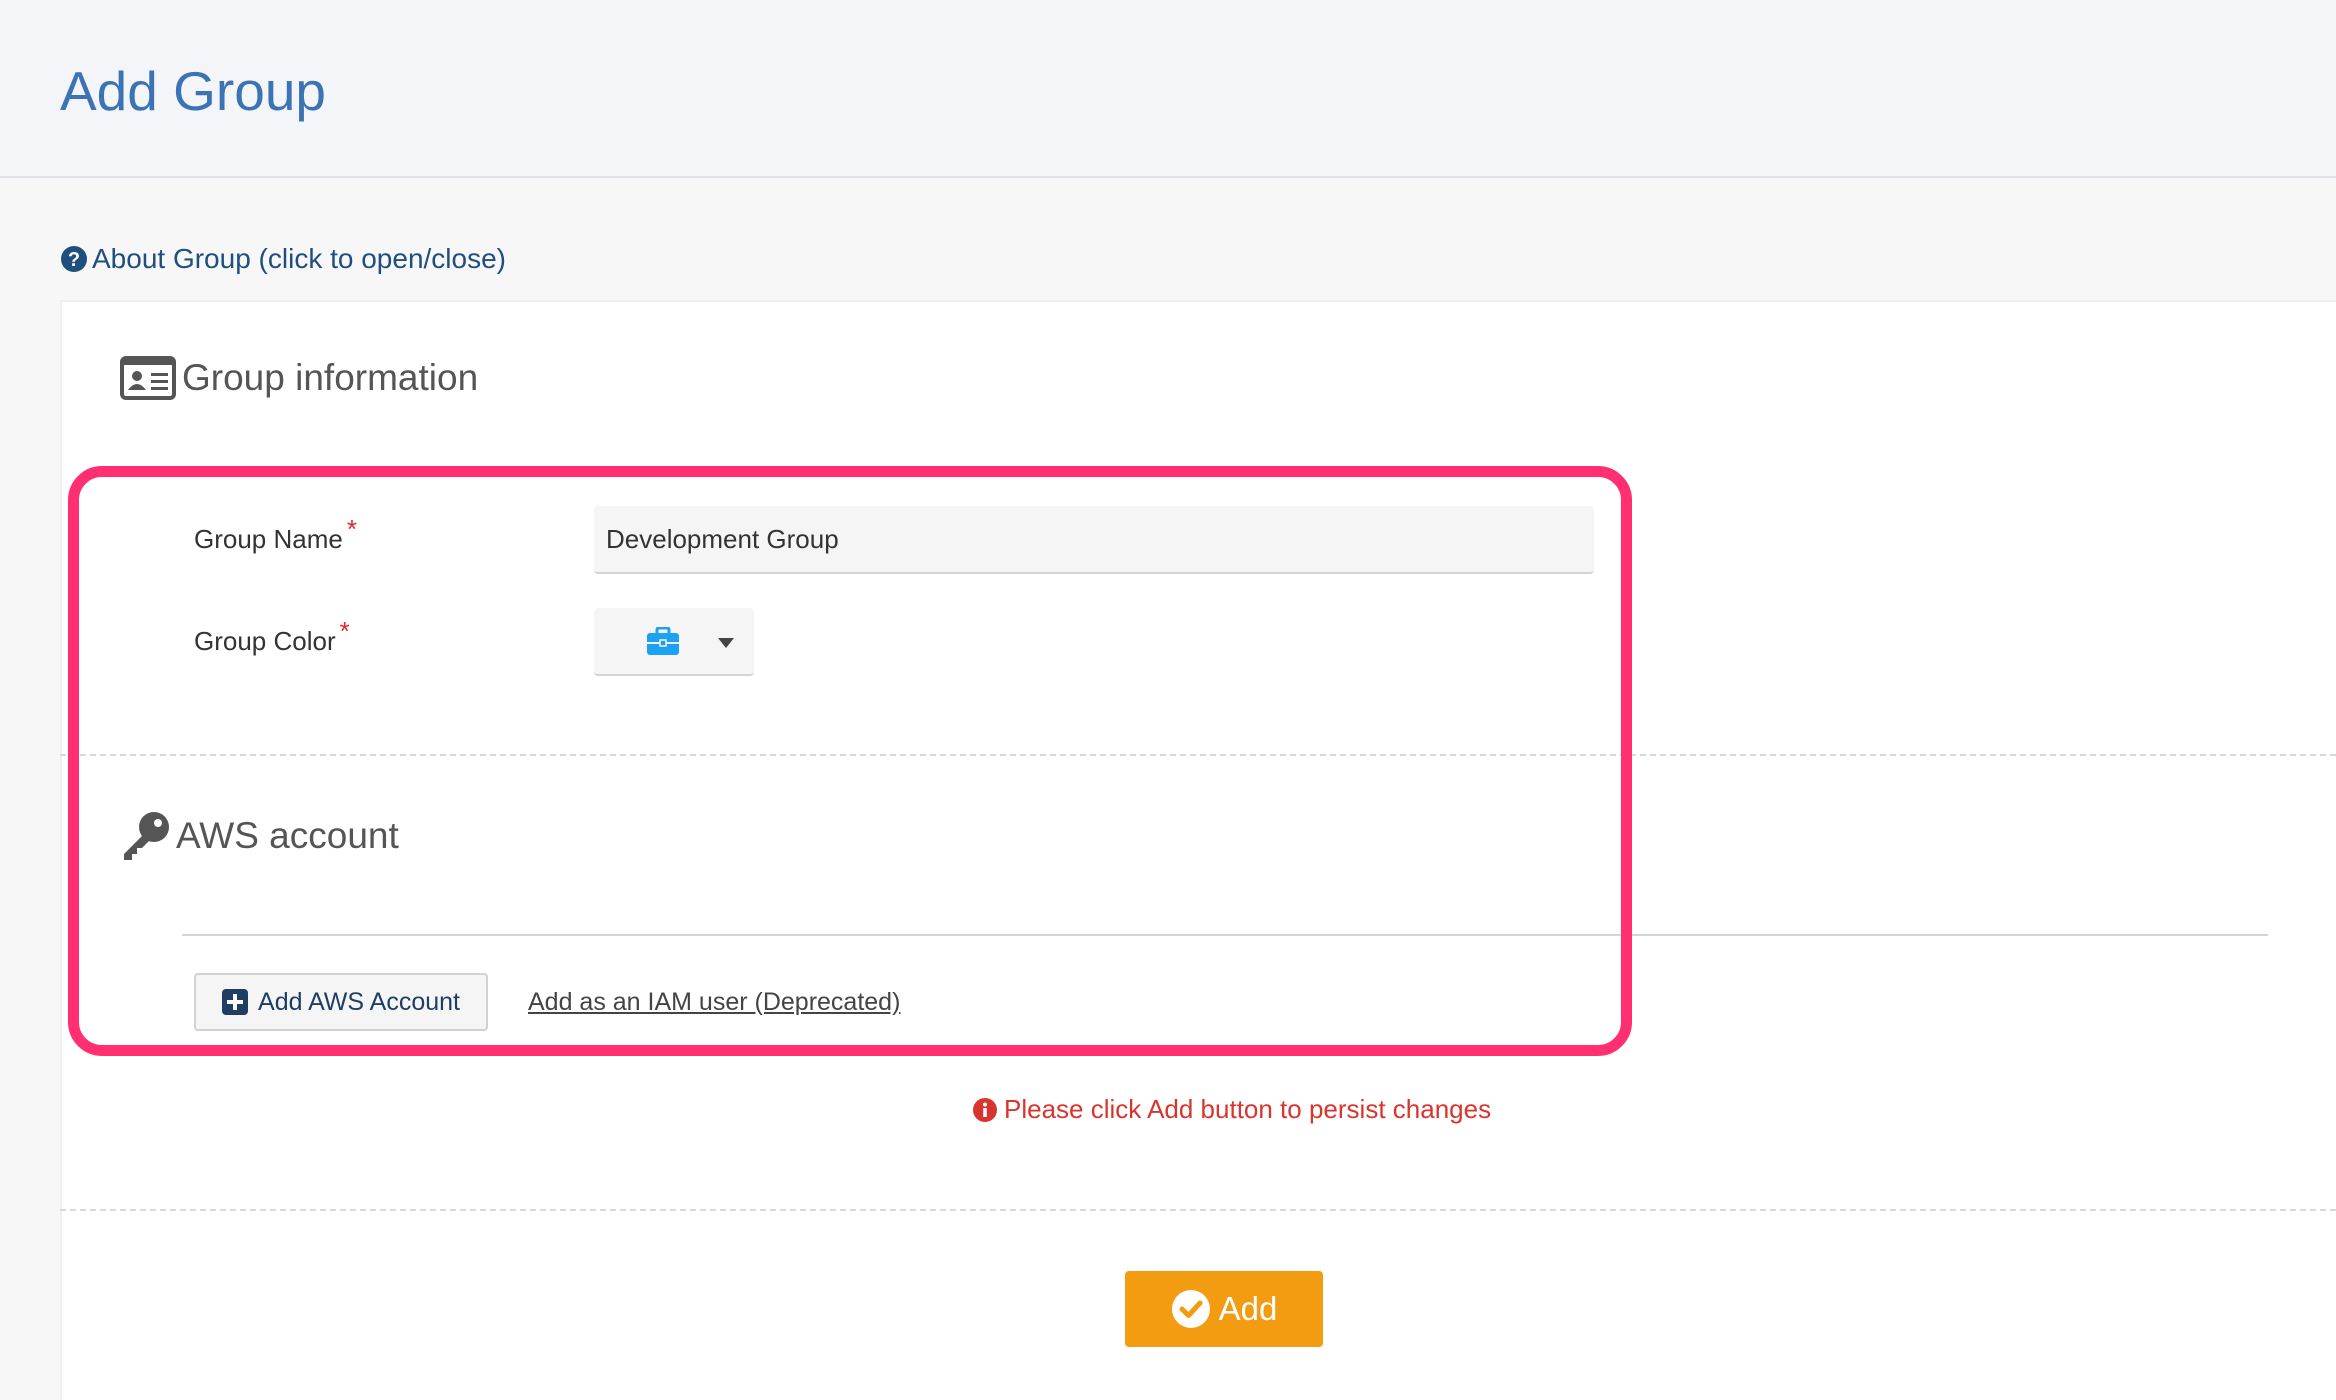 This screenshot has width=2336, height=1400. Describe the element at coordinates (1168, 89) in the screenshot. I see `page-header: Add Group` at that location.